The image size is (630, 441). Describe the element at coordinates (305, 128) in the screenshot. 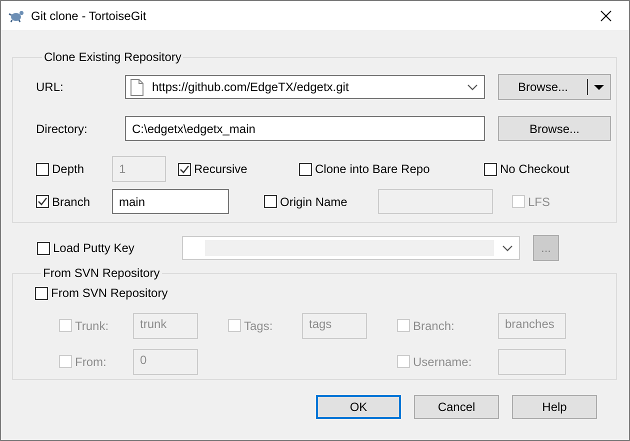

I see `directory-field: C:\edgetx\edgetx_main` at that location.